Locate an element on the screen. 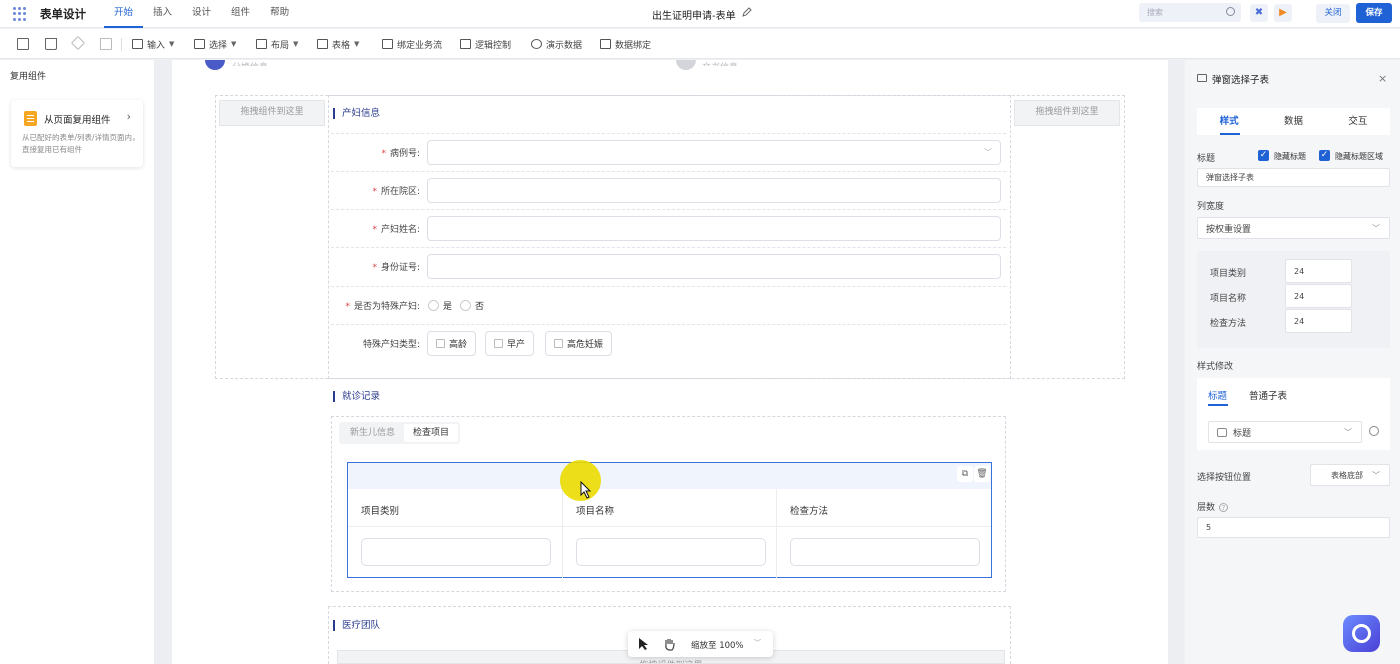 The height and width of the screenshot is (664, 1400). field-id-number: * 身份证号: is located at coordinates (668, 266).